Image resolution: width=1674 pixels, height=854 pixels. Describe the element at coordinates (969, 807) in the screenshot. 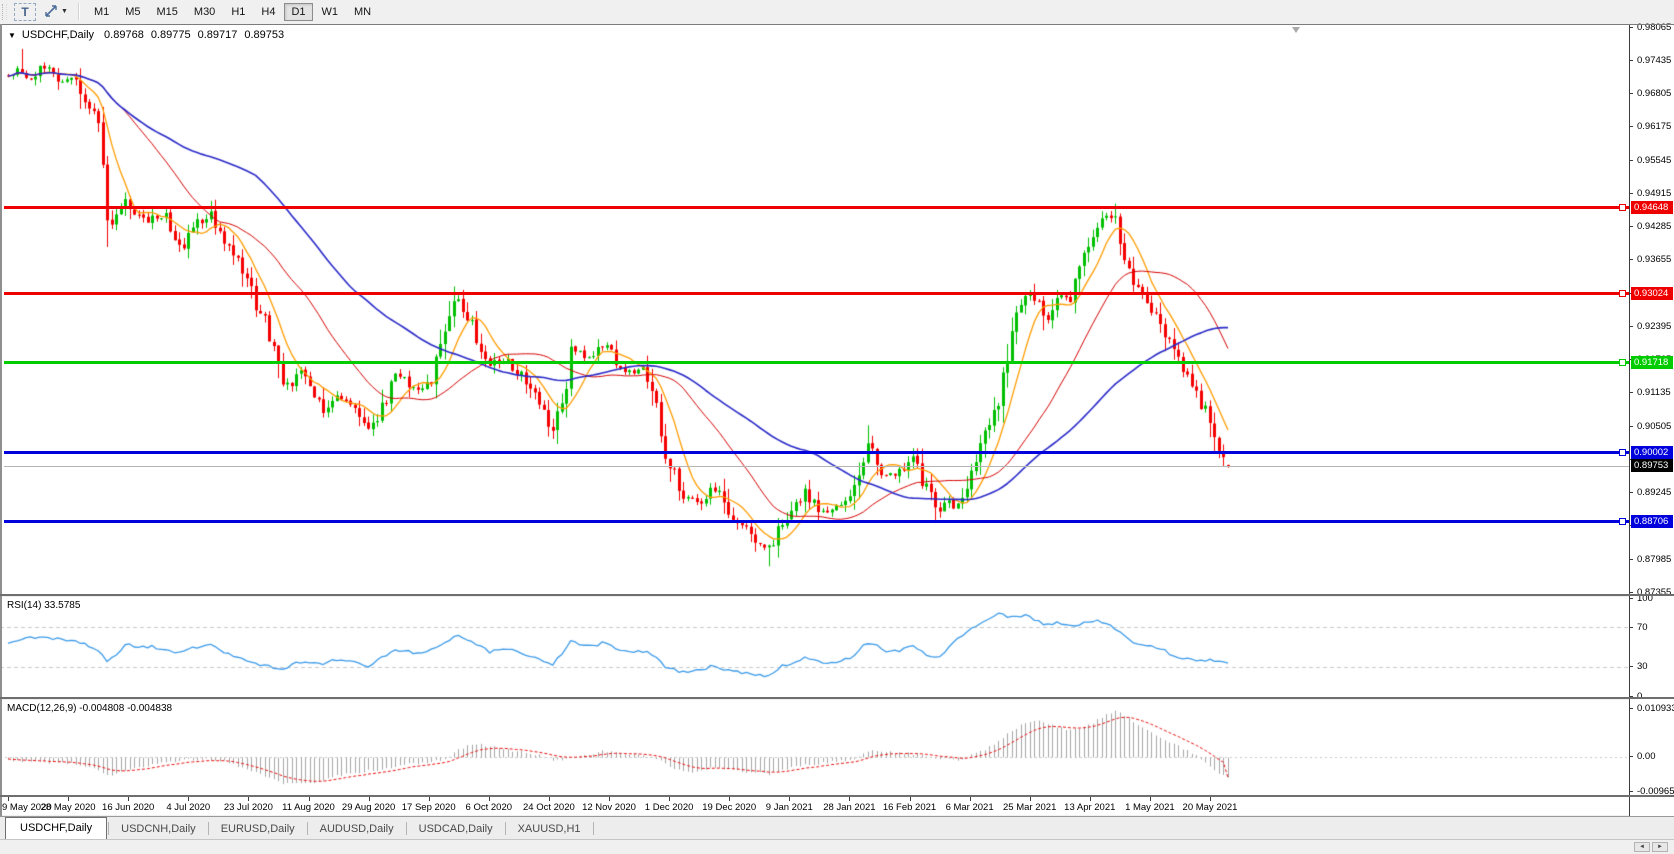

I see `date-label: 6 Mar 2021` at that location.